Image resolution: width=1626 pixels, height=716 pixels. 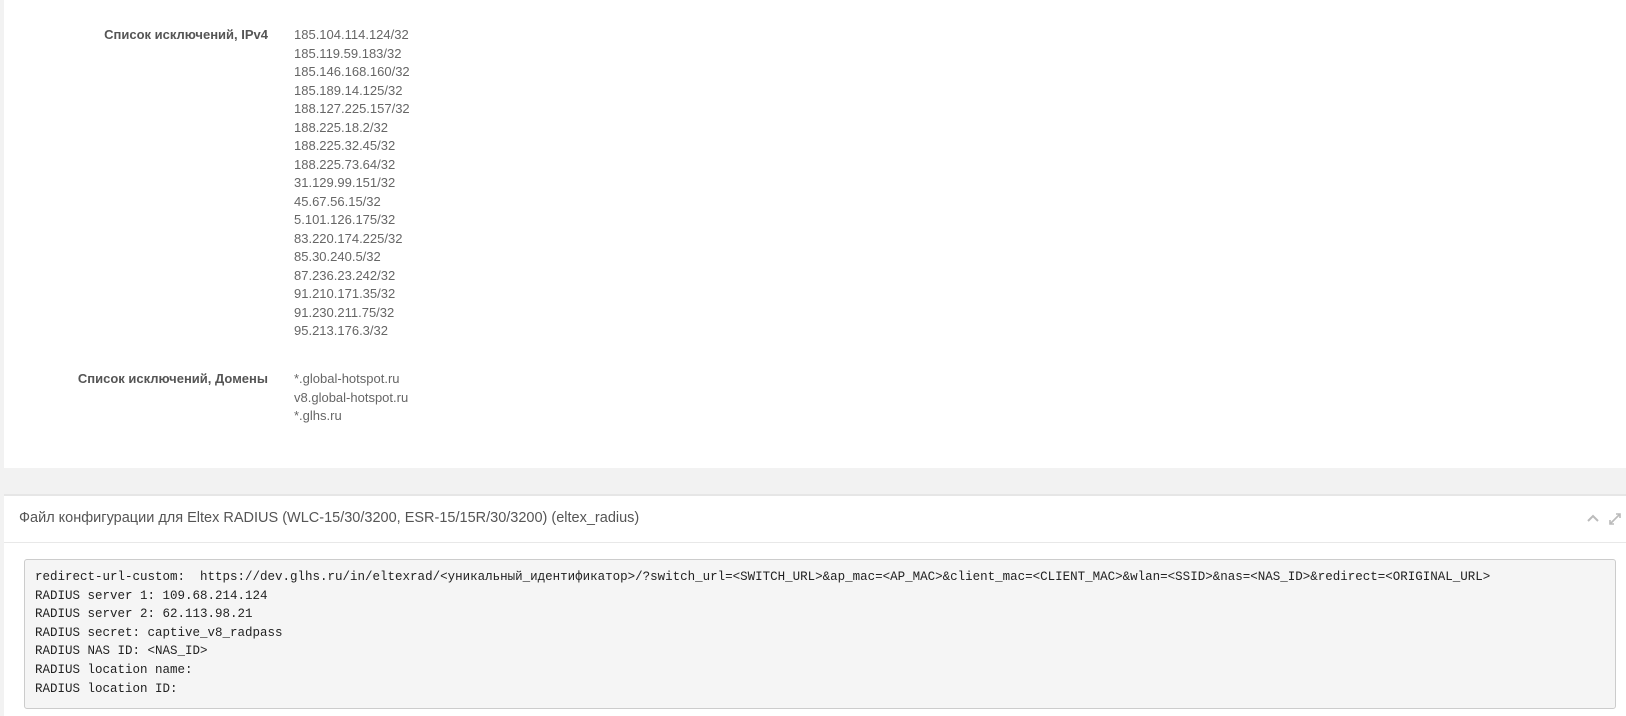 I want to click on ipv4-exclusion-item: 91.210.171.35/32, so click(x=345, y=293).